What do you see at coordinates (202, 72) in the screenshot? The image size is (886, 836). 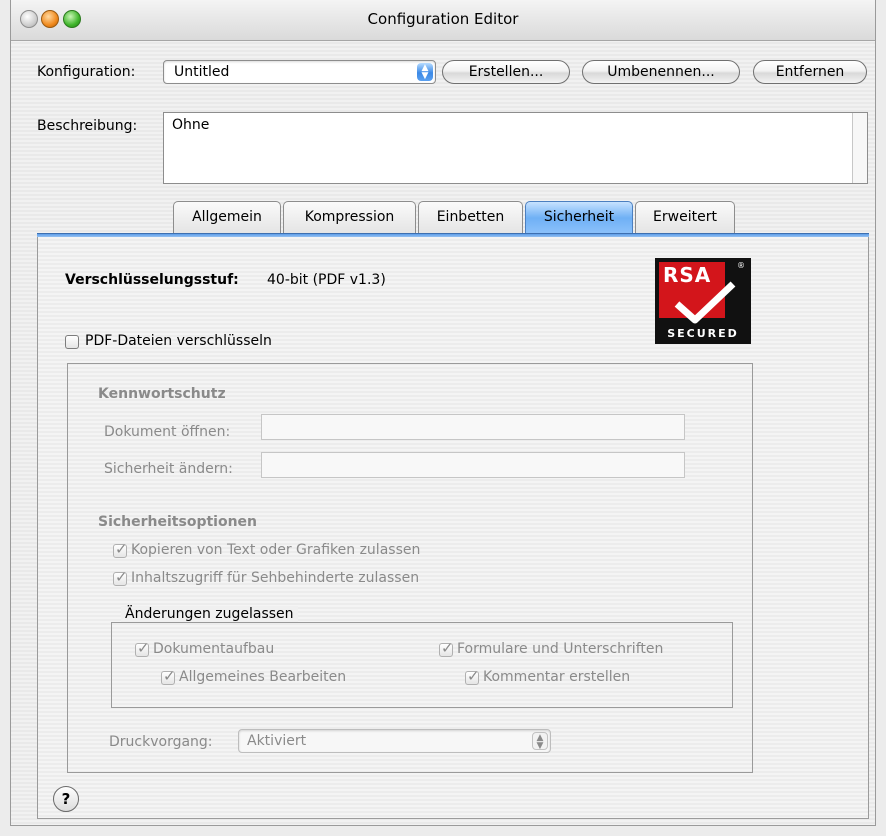 I see `configuration-select-value: Untitled` at bounding box center [202, 72].